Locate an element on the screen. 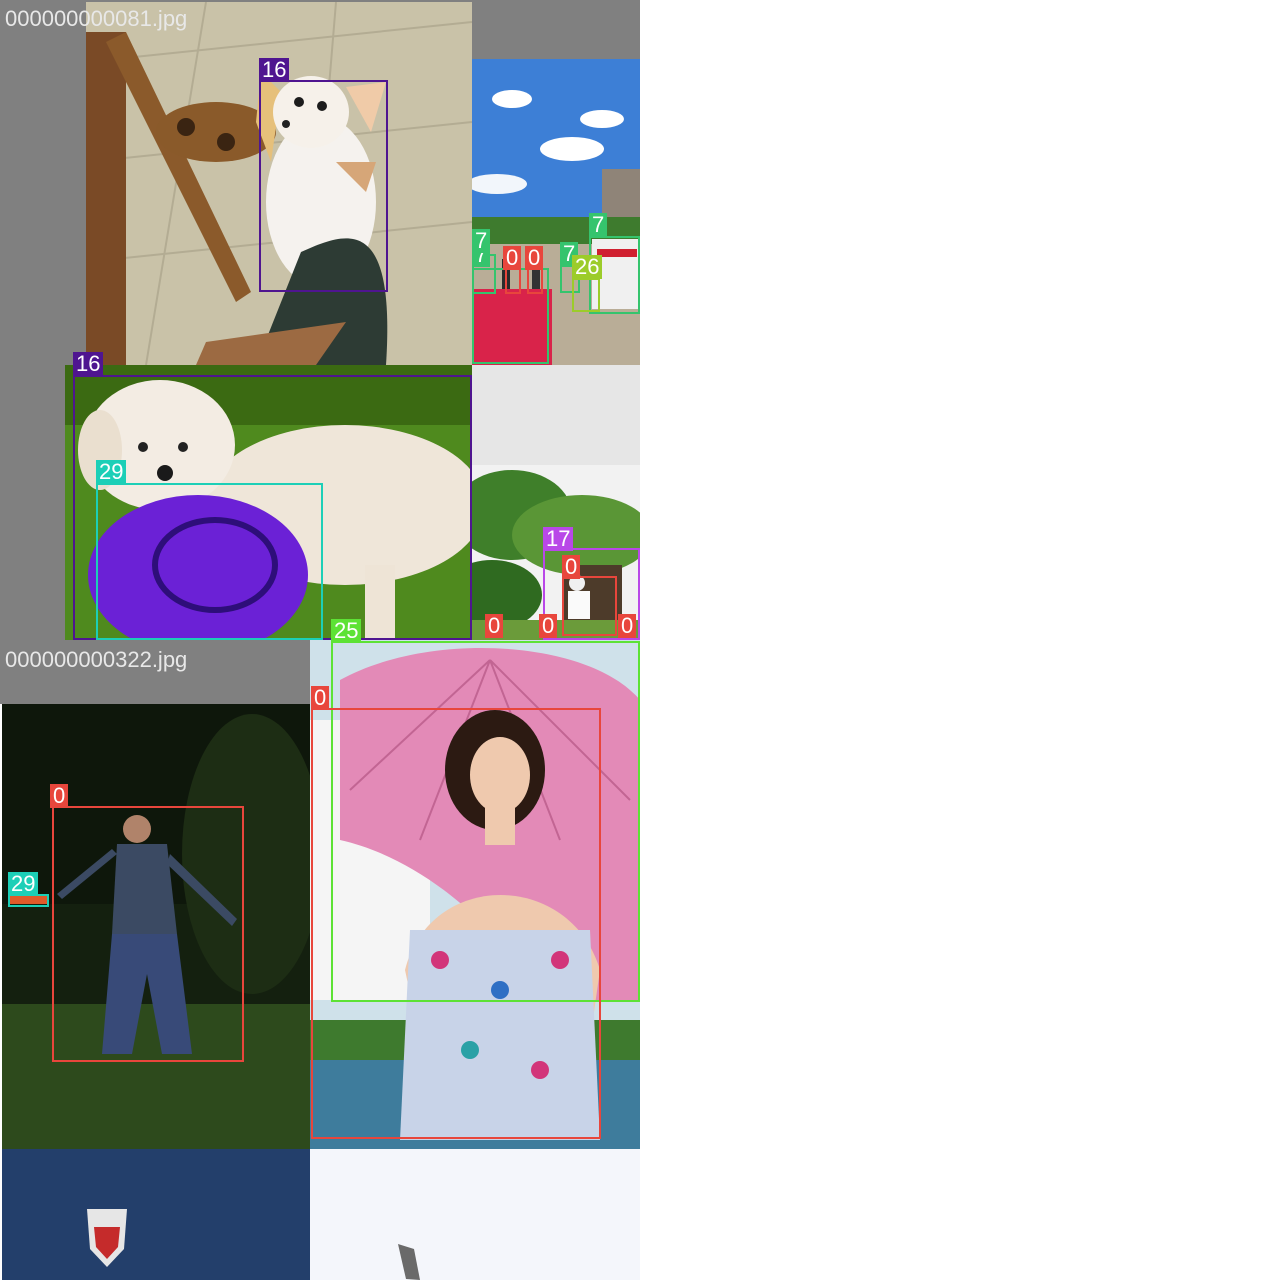 This screenshot has width=1280, height=1280. detection-label: 26 is located at coordinates (587, 267).